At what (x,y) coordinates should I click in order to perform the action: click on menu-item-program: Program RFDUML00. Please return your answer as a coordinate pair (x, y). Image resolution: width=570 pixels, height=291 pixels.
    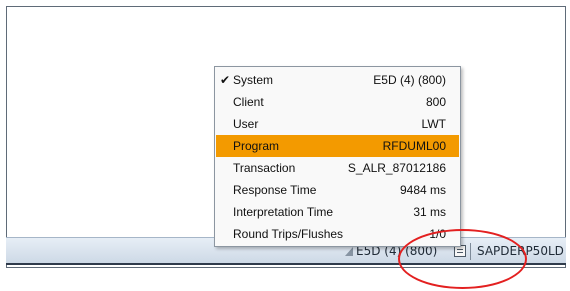
    Looking at the image, I should click on (337, 146).